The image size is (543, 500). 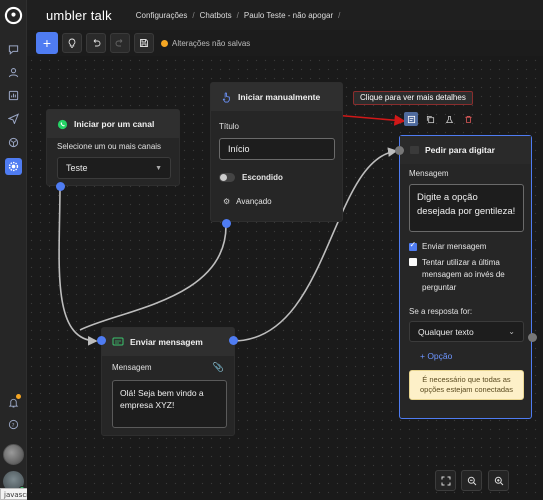 I want to click on trash-icon, so click(x=468, y=119).